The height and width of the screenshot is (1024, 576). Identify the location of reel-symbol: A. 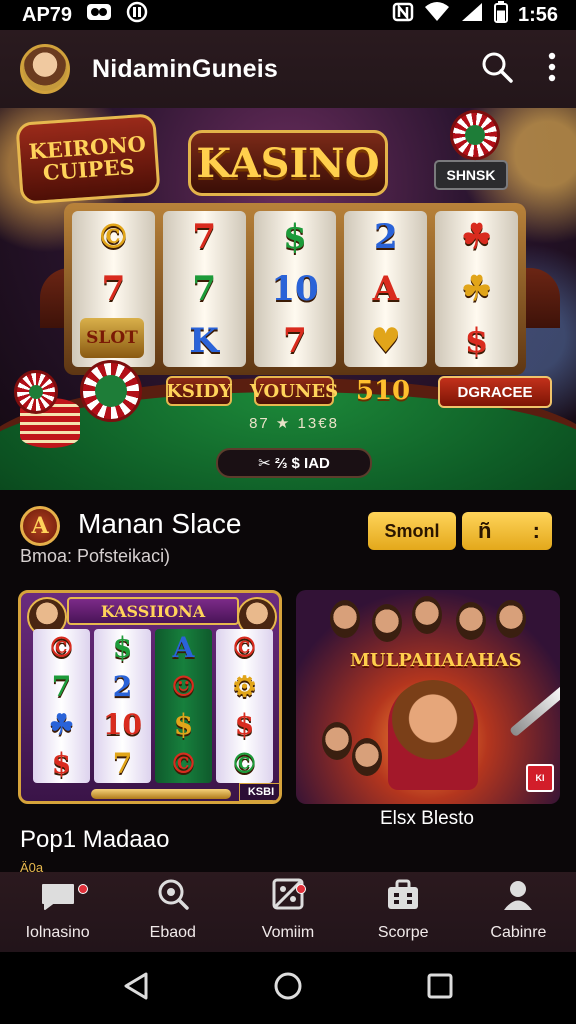
(183, 648).